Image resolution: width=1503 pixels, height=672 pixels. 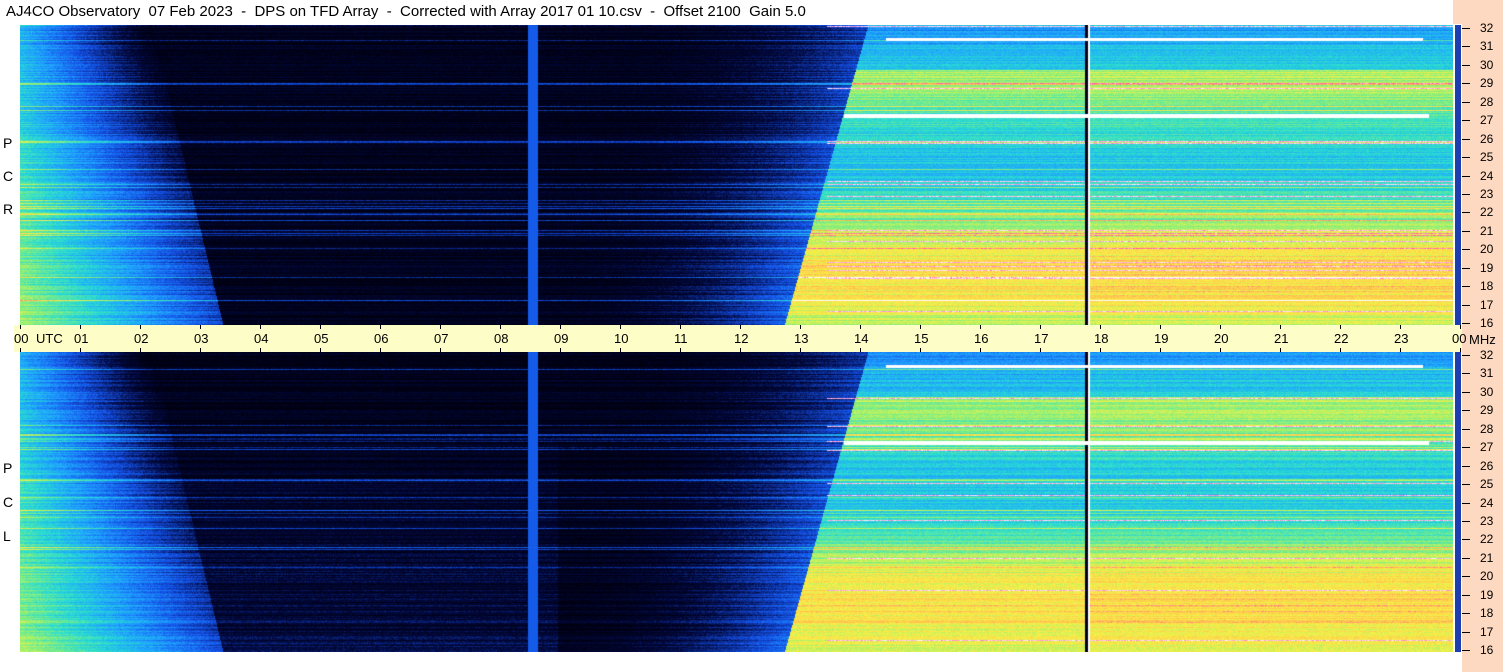 What do you see at coordinates (1457, 12) in the screenshot?
I see `corner-patch` at bounding box center [1457, 12].